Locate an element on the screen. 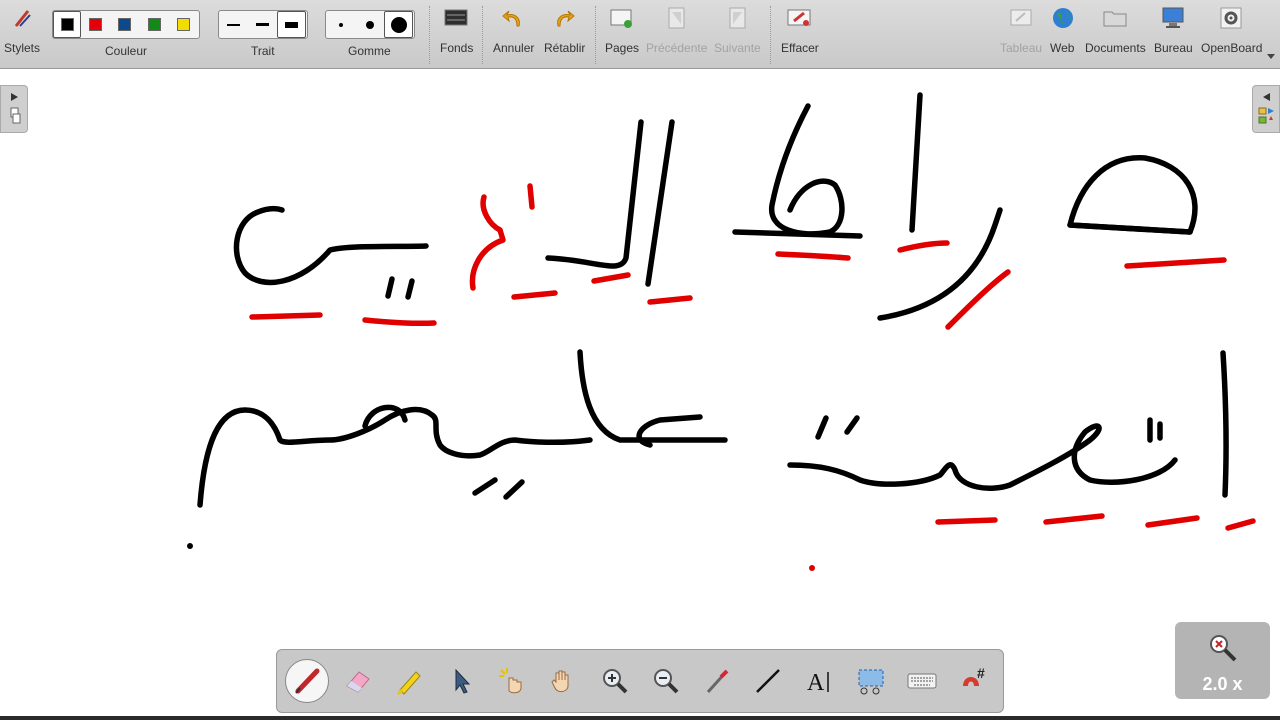  stylets-label: Stylets is located at coordinates (21, 48).